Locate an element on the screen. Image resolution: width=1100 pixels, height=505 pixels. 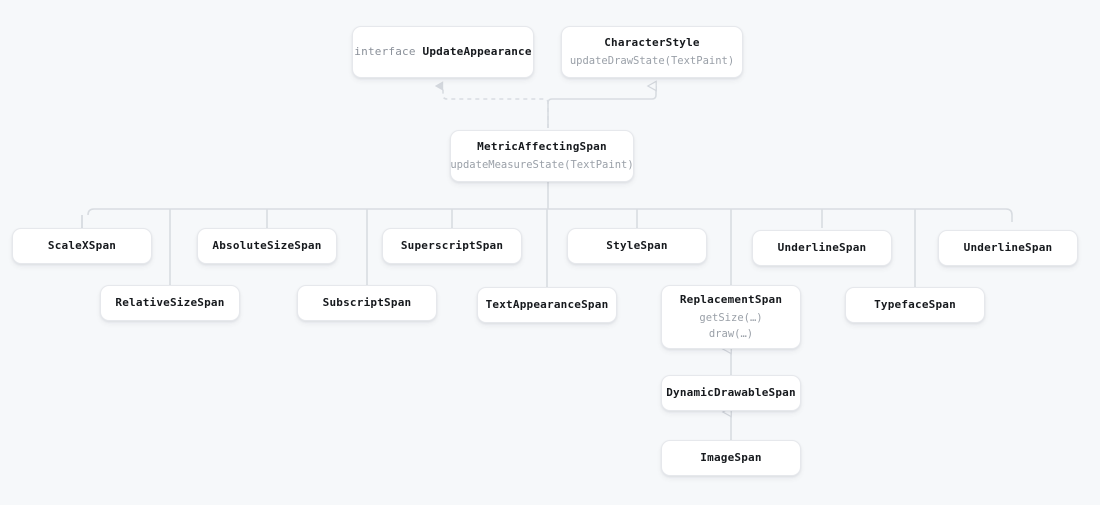
node-member: updateMeasureState(TextPaint) is located at coordinates (542, 165).